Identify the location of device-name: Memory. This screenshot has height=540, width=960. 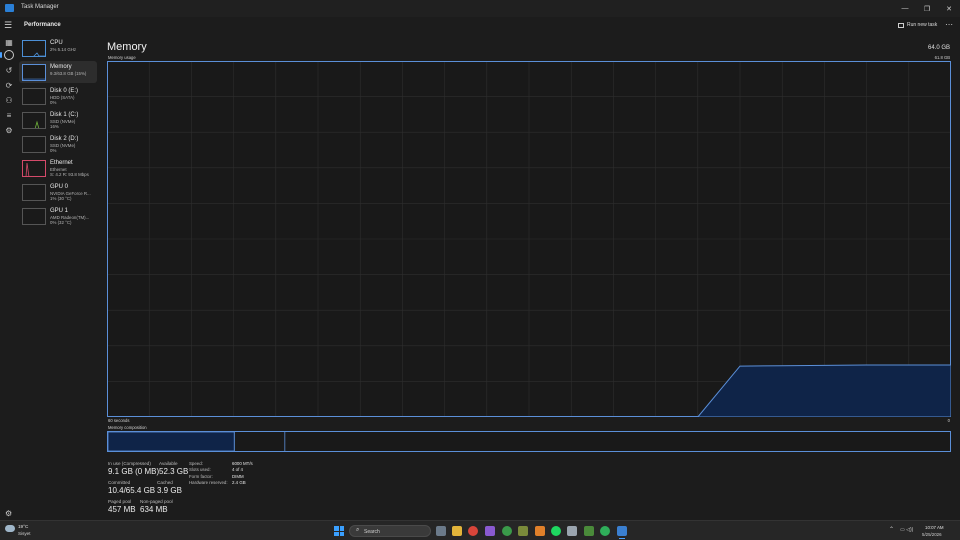
(61, 67).